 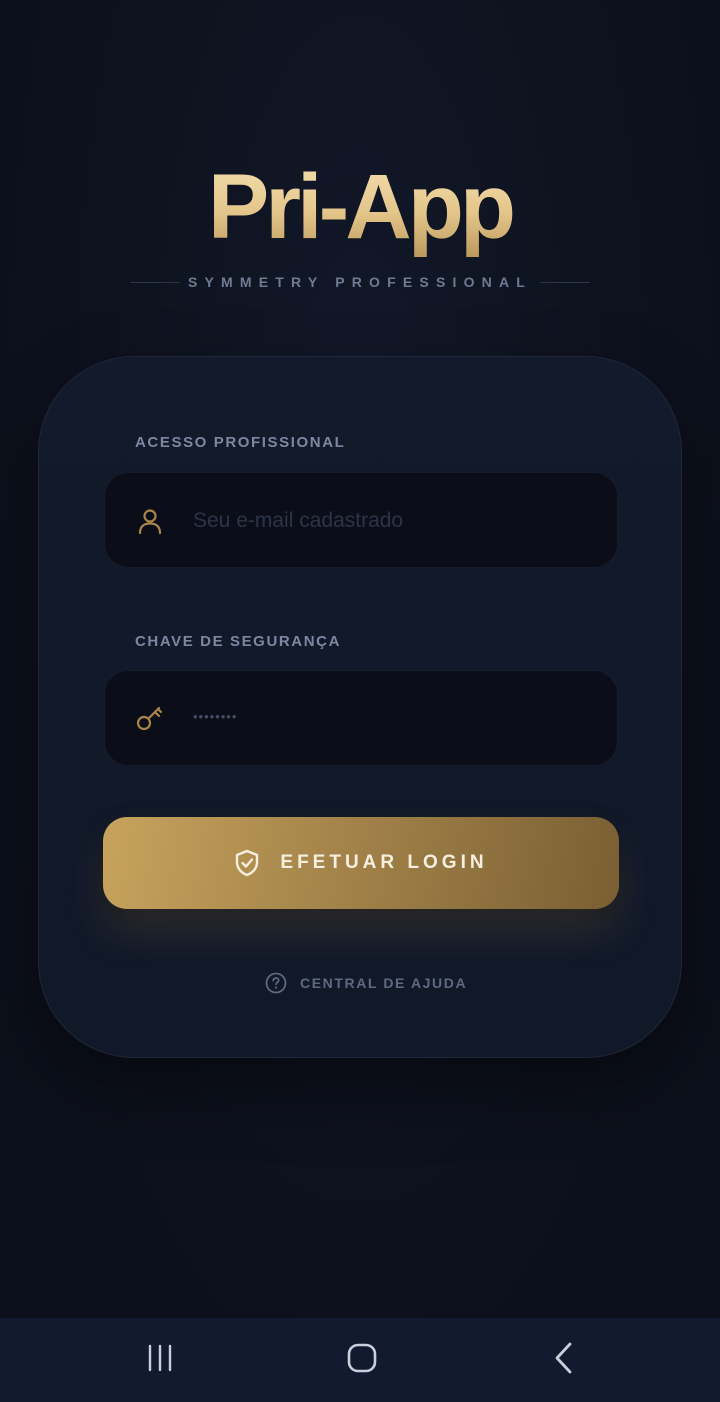 I want to click on app-subtitle: SYMMETRY PROFESSIONAL, so click(x=360, y=282).